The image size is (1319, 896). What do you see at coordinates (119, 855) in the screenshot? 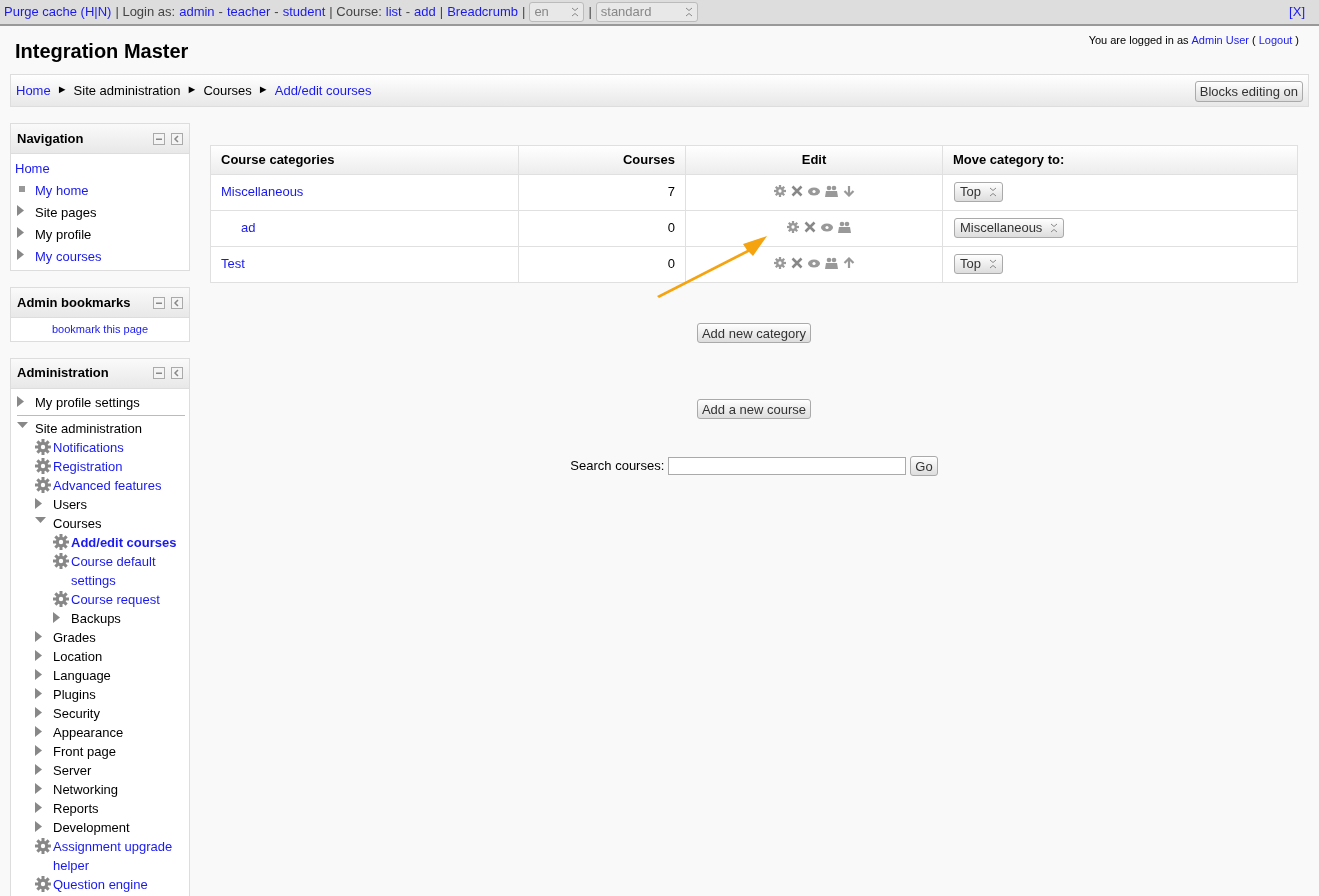
I see `tree-link: Assignment upgrade helper` at bounding box center [119, 855].